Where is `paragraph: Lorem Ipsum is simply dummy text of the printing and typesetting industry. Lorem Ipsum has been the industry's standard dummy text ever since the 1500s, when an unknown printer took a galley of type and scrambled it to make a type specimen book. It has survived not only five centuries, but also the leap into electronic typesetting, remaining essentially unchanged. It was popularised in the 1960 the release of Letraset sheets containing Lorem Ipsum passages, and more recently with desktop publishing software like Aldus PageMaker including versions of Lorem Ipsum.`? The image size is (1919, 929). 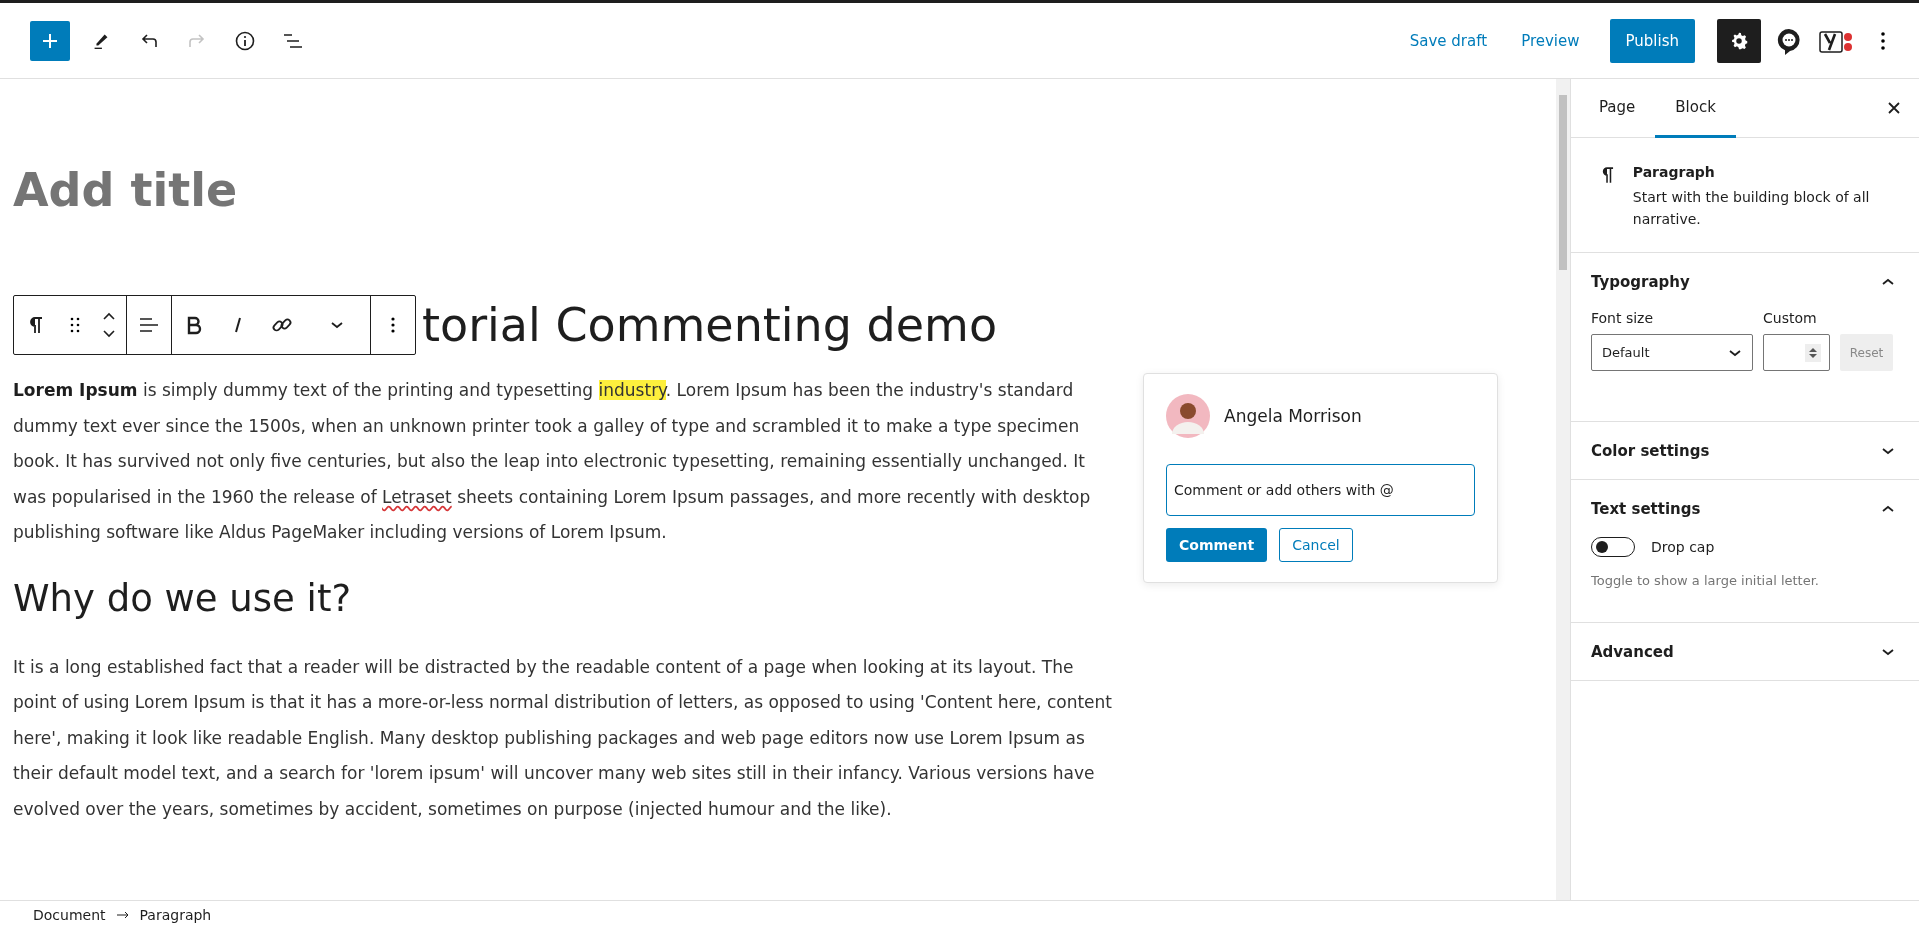
paragraph: Lorem Ipsum is simply dummy text of the printing and typesetting industry. Lorem Ipsum has been the industry's standard dummy text ever since the 1500s, when an unknown printer took a galley of type and scrambled it to make a type specimen book. It has survived not only five centuries, but also the leap into electronic typesetting, remaining essentially unchanged. It was popularised in the 1960 the release of Letraset sheets containing Lorem Ipsum passages, and more recently with desktop publishing software like Aldus PageMaker including versions of Lorem Ipsum. is located at coordinates (552, 461).